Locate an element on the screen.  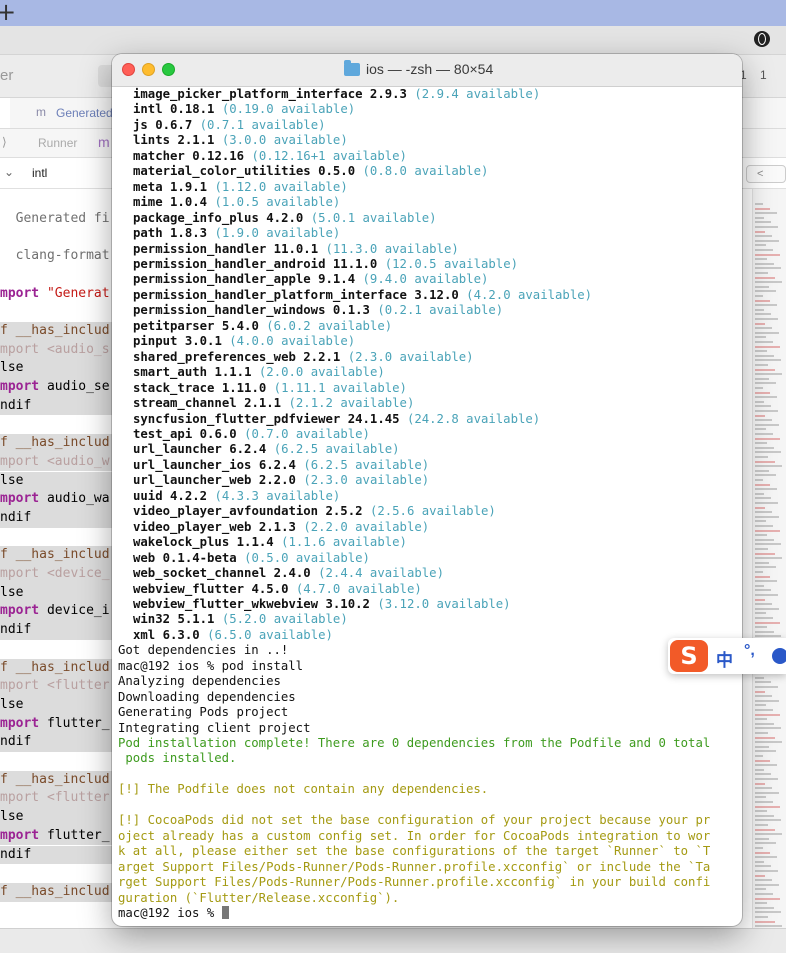
dependency-line: petitparser 5.4.0 (6.0.2 available) is located at coordinates (430, 326).